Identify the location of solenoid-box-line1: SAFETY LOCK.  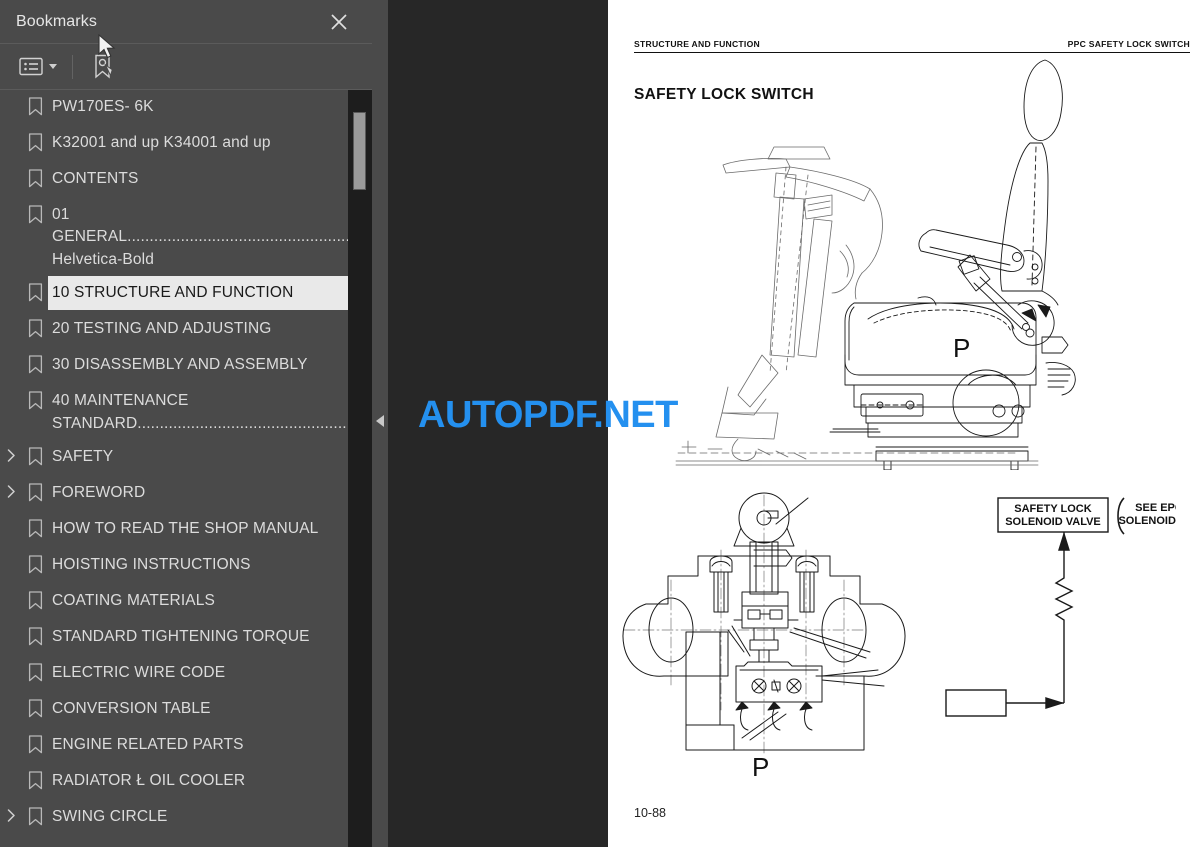
(1052, 509).